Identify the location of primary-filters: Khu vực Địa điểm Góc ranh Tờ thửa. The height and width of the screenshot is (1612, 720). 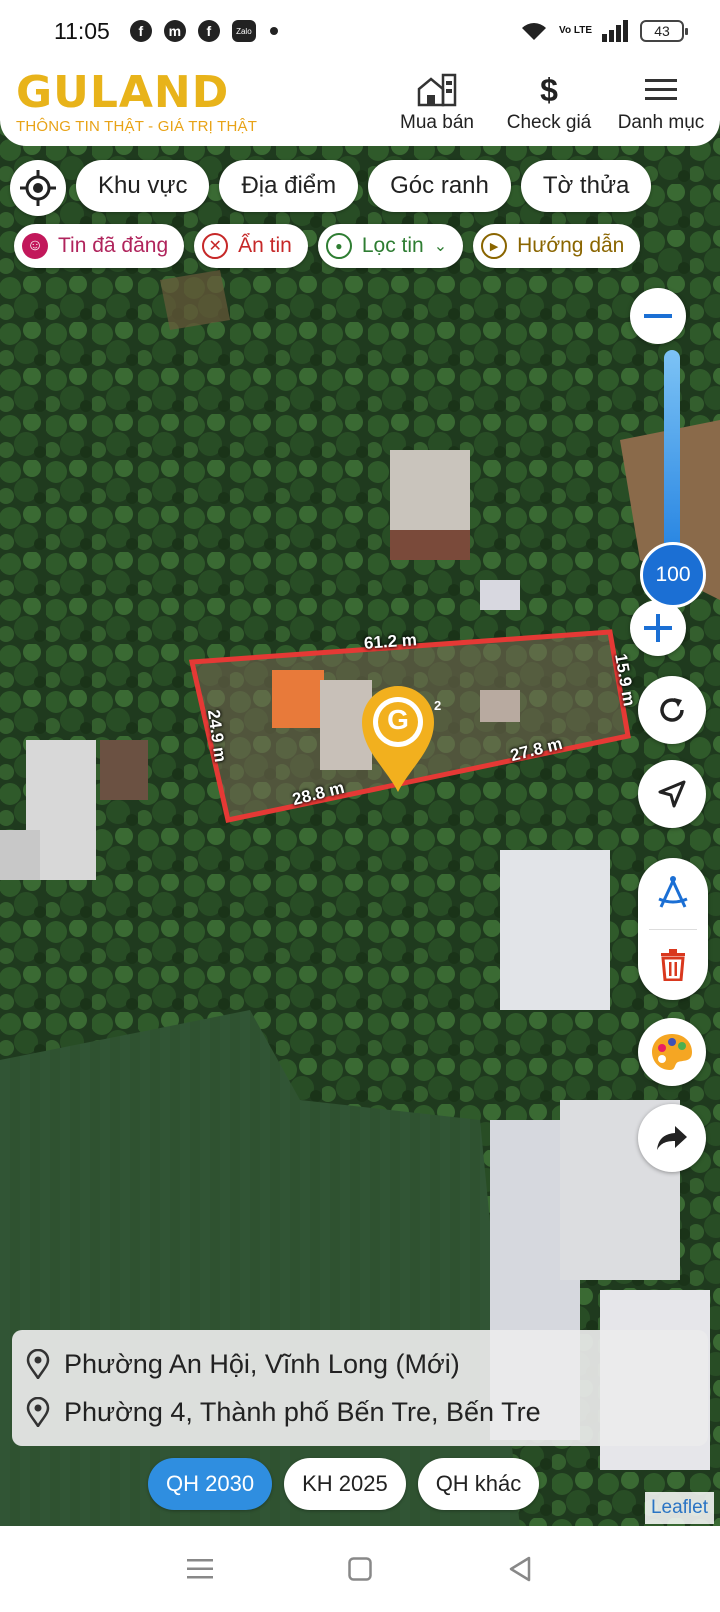
(331, 188).